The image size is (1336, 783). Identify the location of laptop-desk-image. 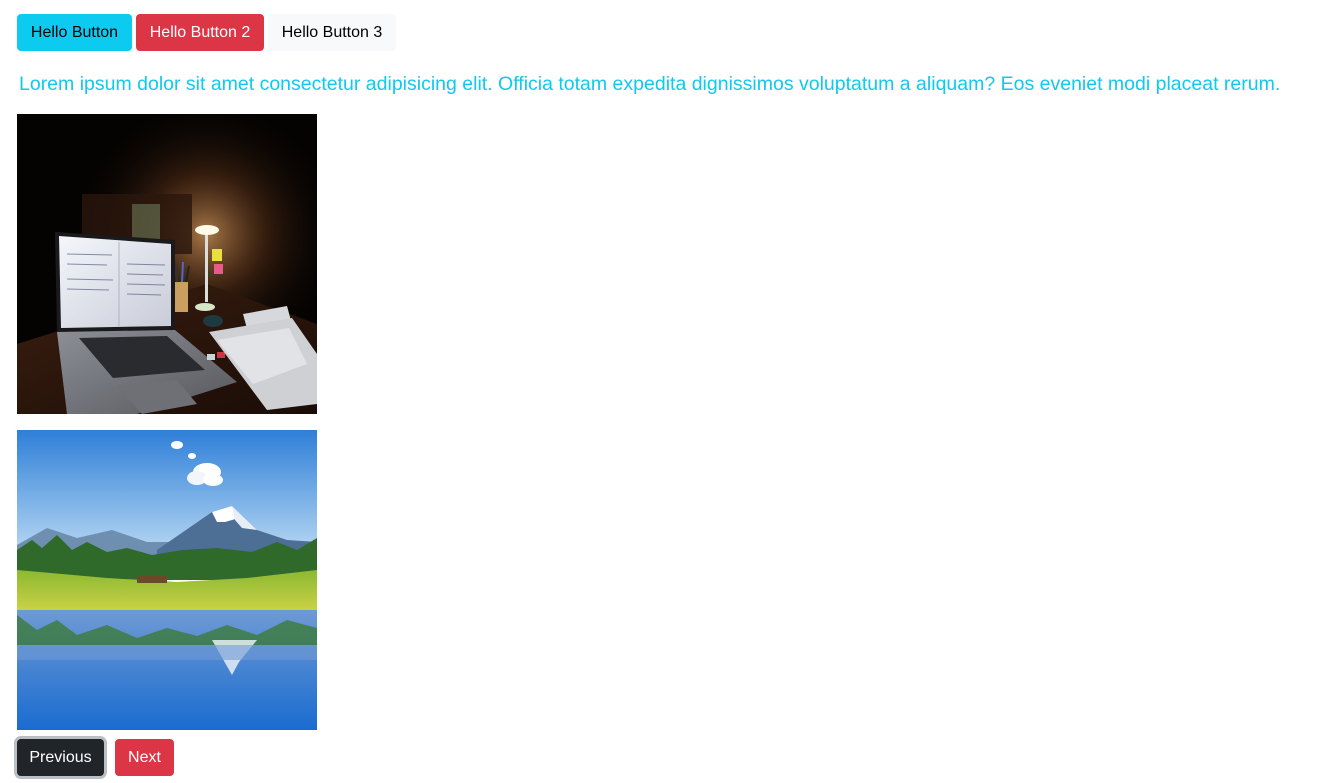
(167, 264).